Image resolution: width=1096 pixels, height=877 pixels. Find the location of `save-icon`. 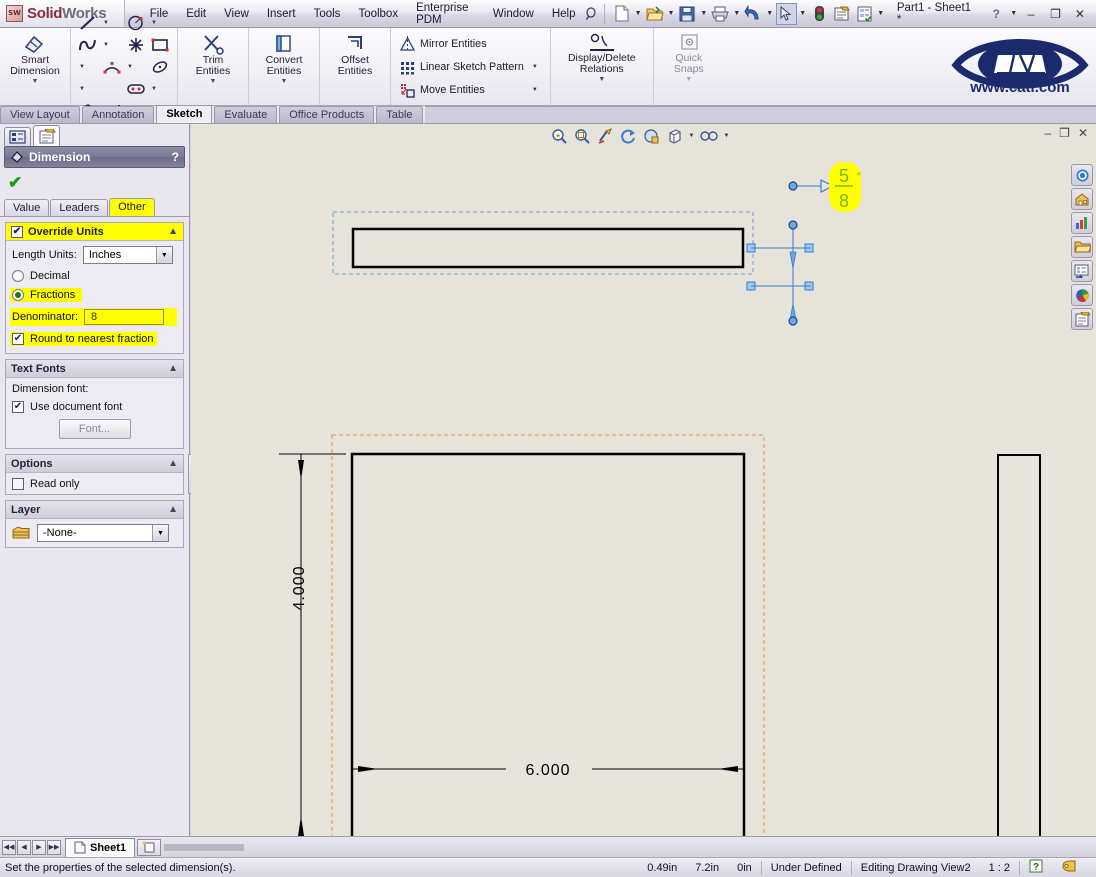

save-icon is located at coordinates (687, 14).